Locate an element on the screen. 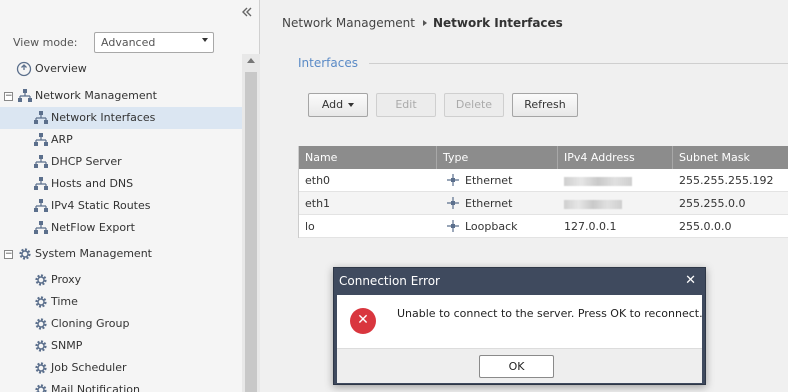 This screenshot has height=392, width=788. delete-button-label: Delete is located at coordinates (474, 104).